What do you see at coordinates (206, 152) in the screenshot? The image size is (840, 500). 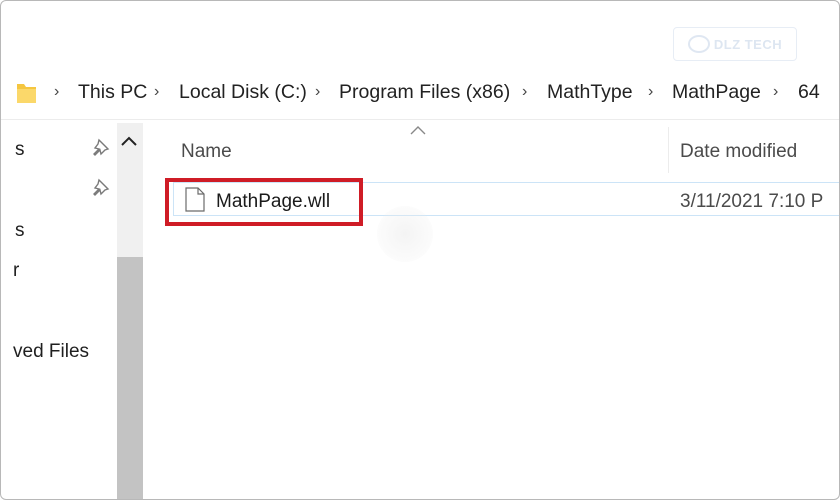 I see `column-header-name: Name` at bounding box center [206, 152].